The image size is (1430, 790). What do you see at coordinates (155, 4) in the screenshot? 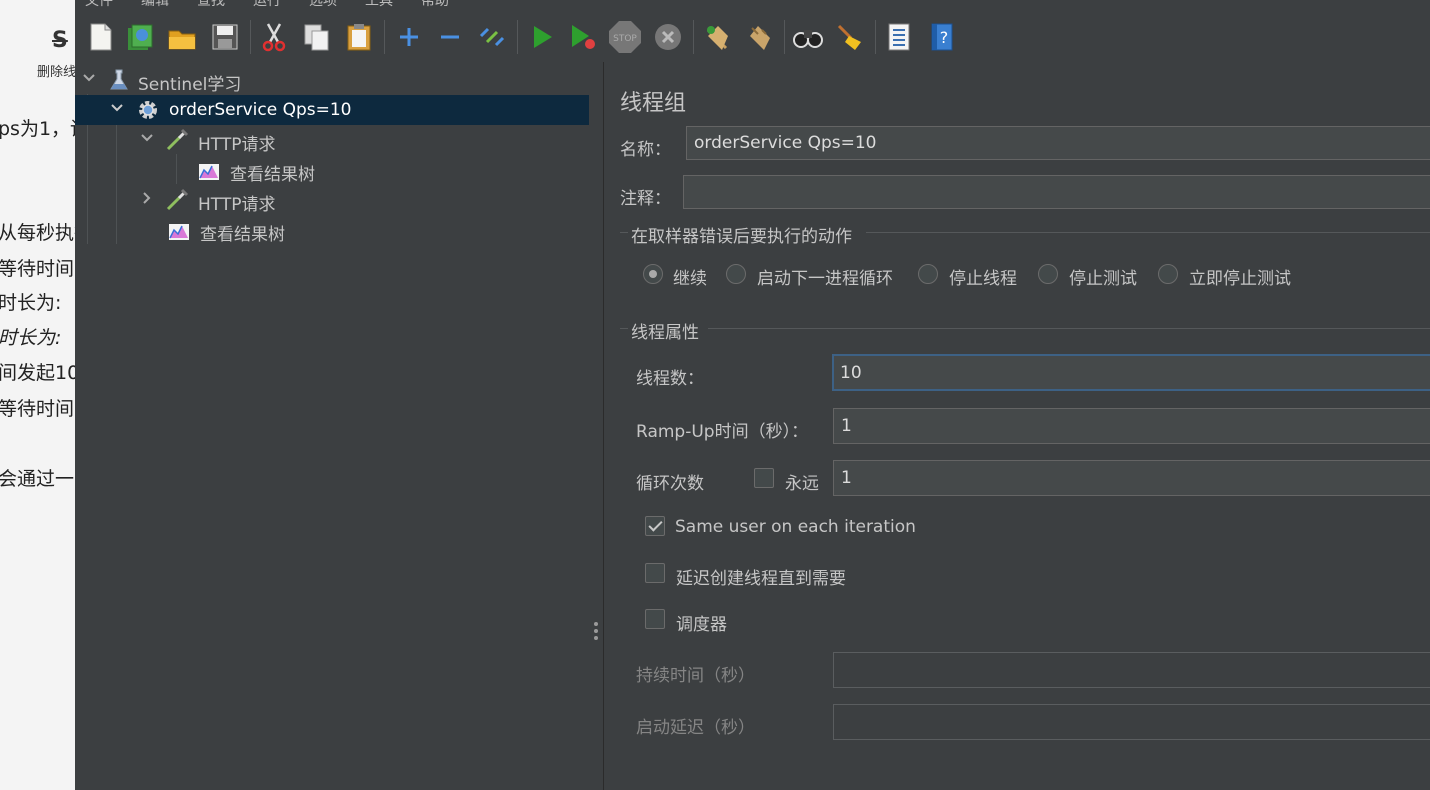
I see `menu-edit: 编辑` at bounding box center [155, 4].